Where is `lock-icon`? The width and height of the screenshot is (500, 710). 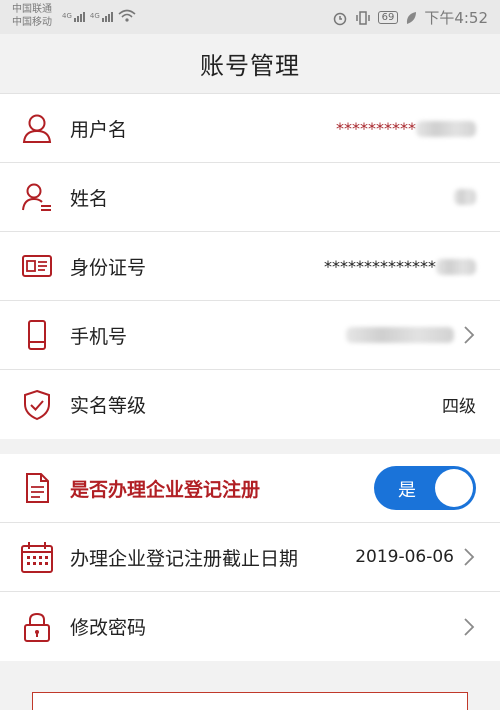 lock-icon is located at coordinates (37, 627).